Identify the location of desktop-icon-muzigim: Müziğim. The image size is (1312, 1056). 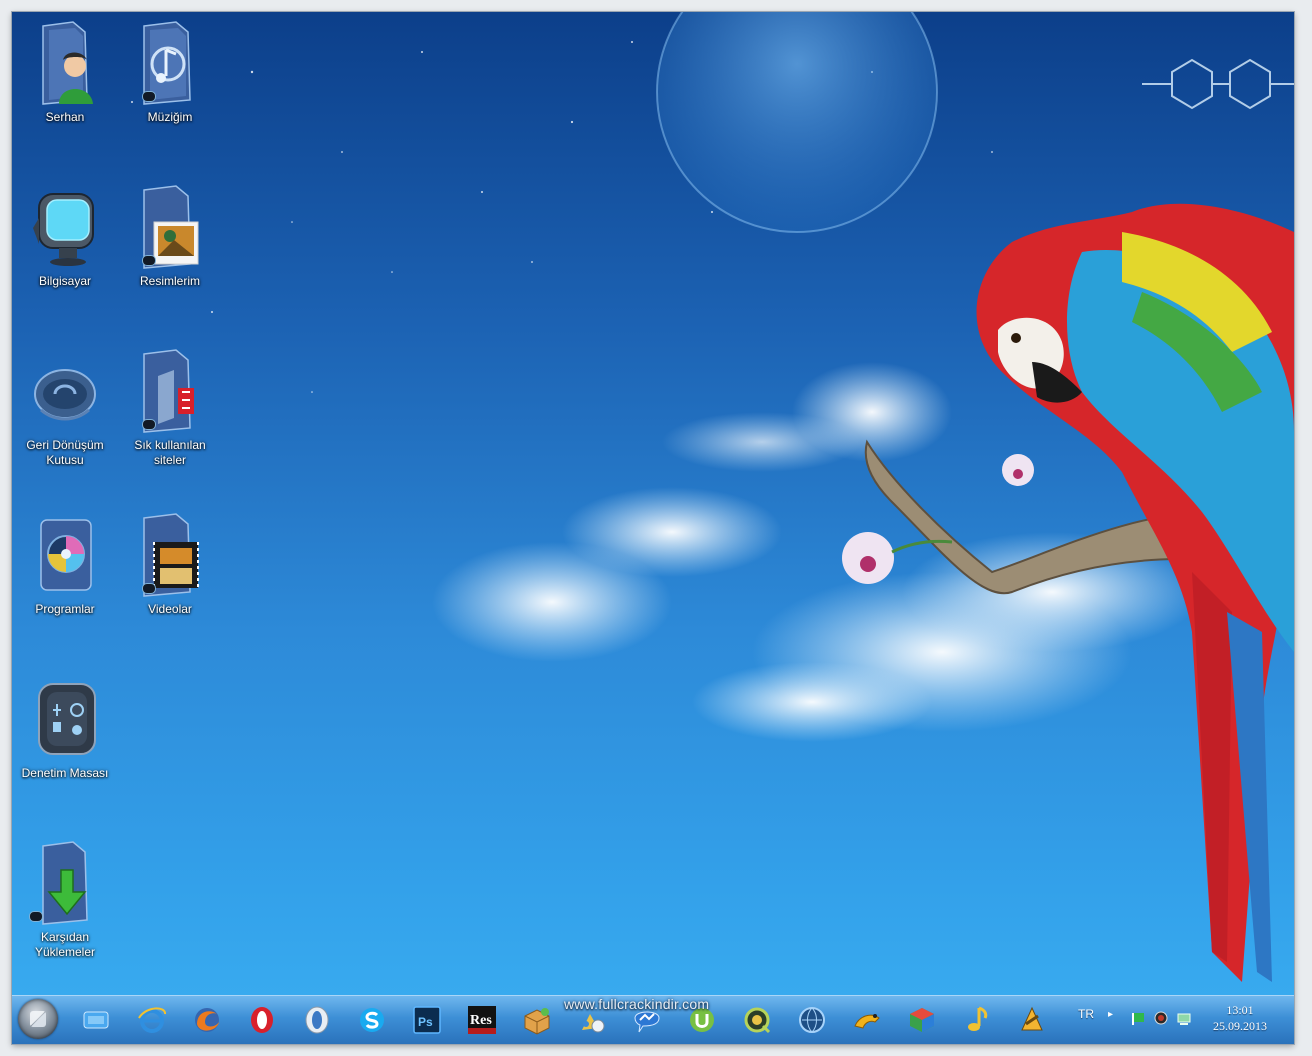
(170, 72).